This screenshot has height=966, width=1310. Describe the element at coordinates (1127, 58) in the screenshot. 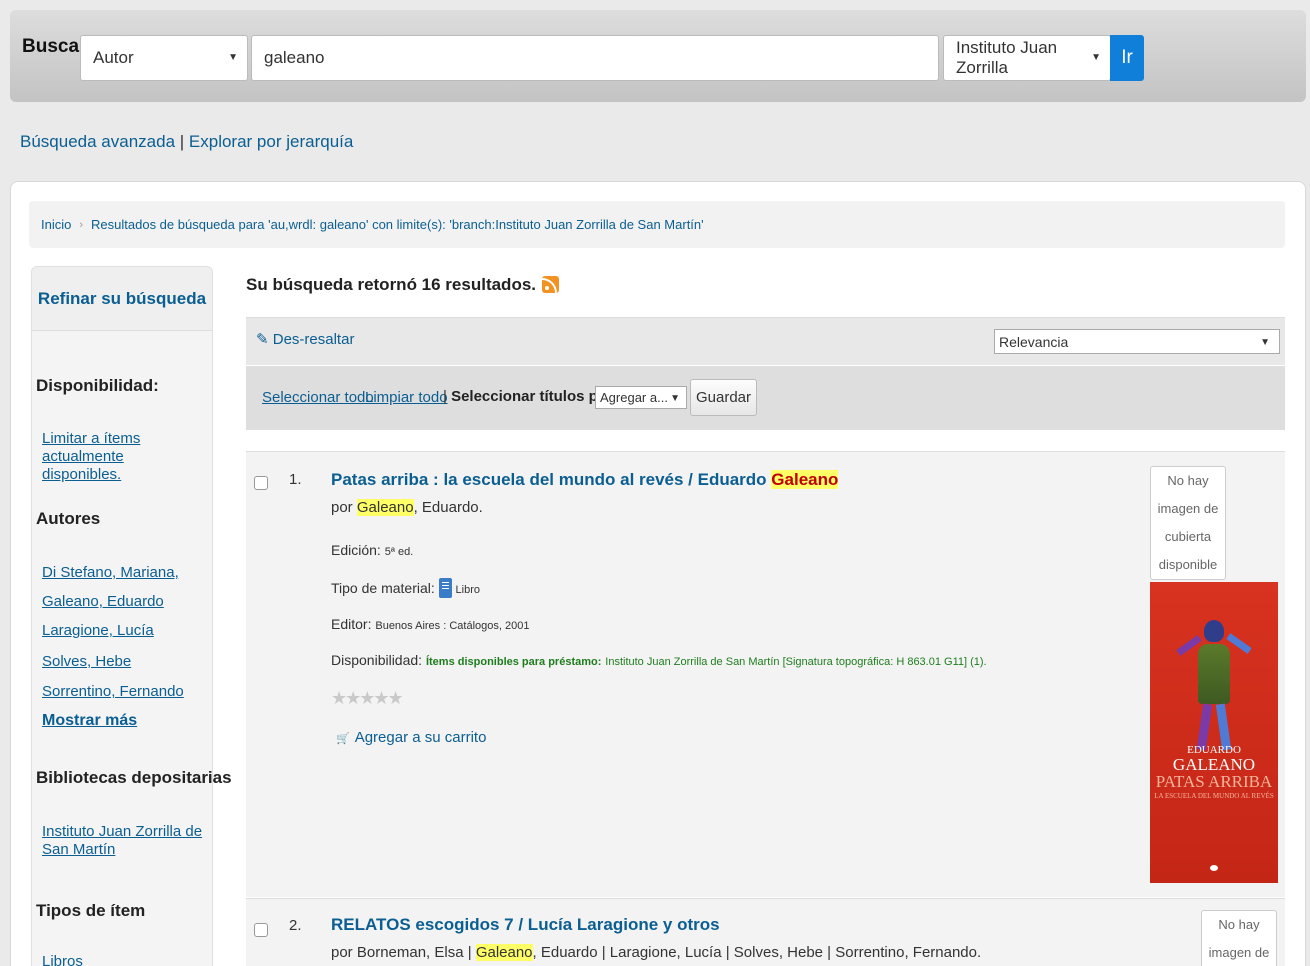

I see `go-button: Ir` at that location.